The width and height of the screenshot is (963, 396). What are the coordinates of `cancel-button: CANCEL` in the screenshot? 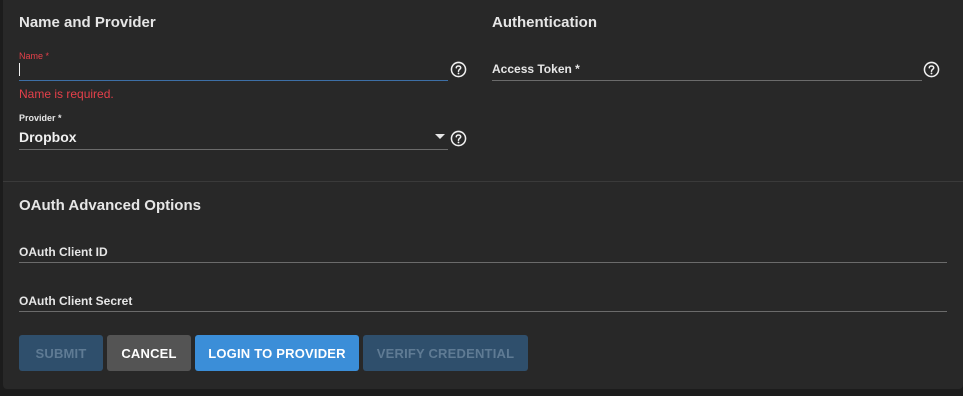 It's located at (149, 353).